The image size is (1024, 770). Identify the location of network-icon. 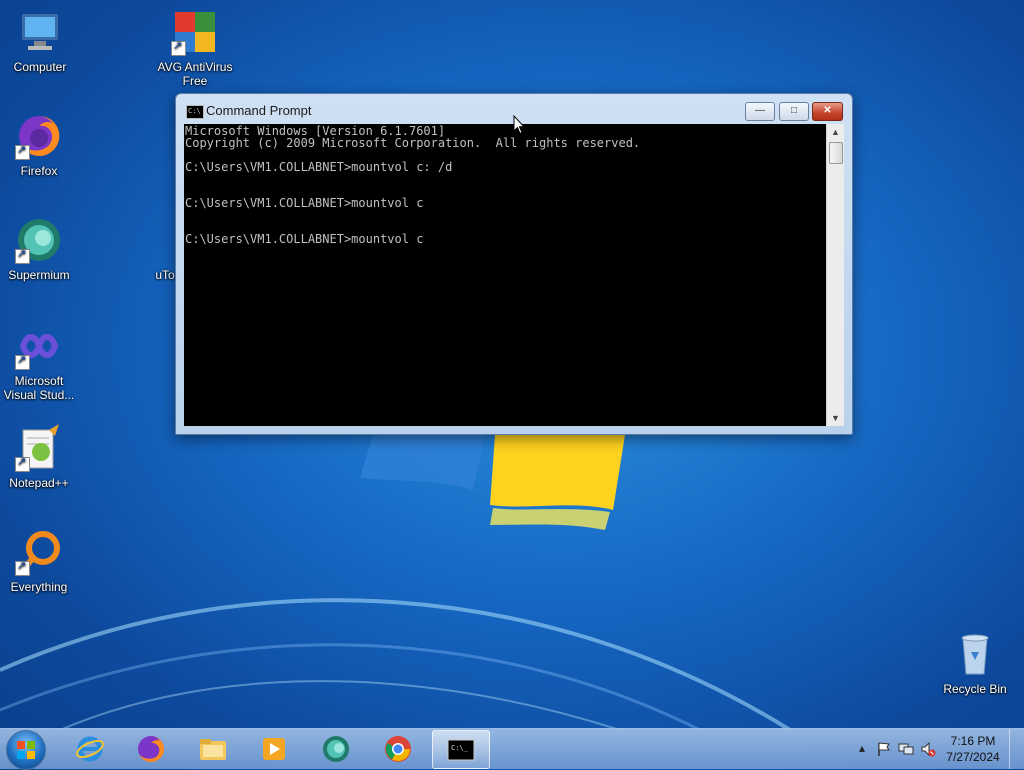
(906, 749).